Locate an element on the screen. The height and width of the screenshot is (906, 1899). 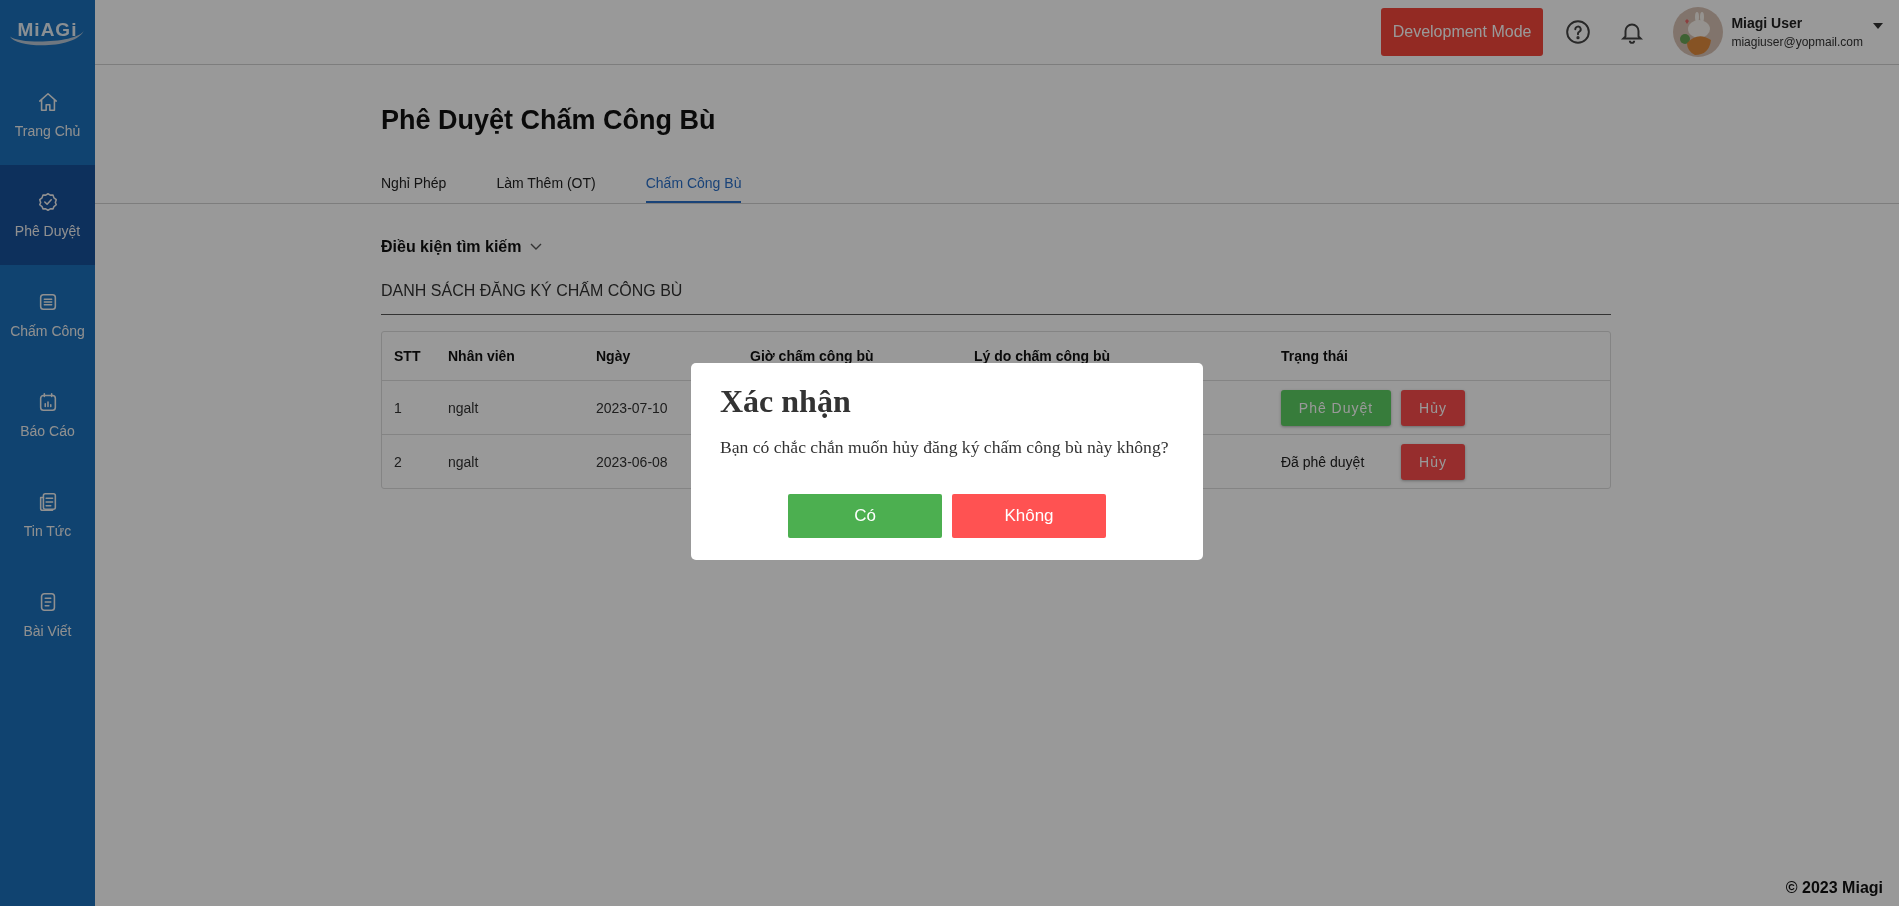
section-title: DANH SÁCH ĐĂNG KÝ CHẤM CÔNG BÙ is located at coordinates (996, 298).